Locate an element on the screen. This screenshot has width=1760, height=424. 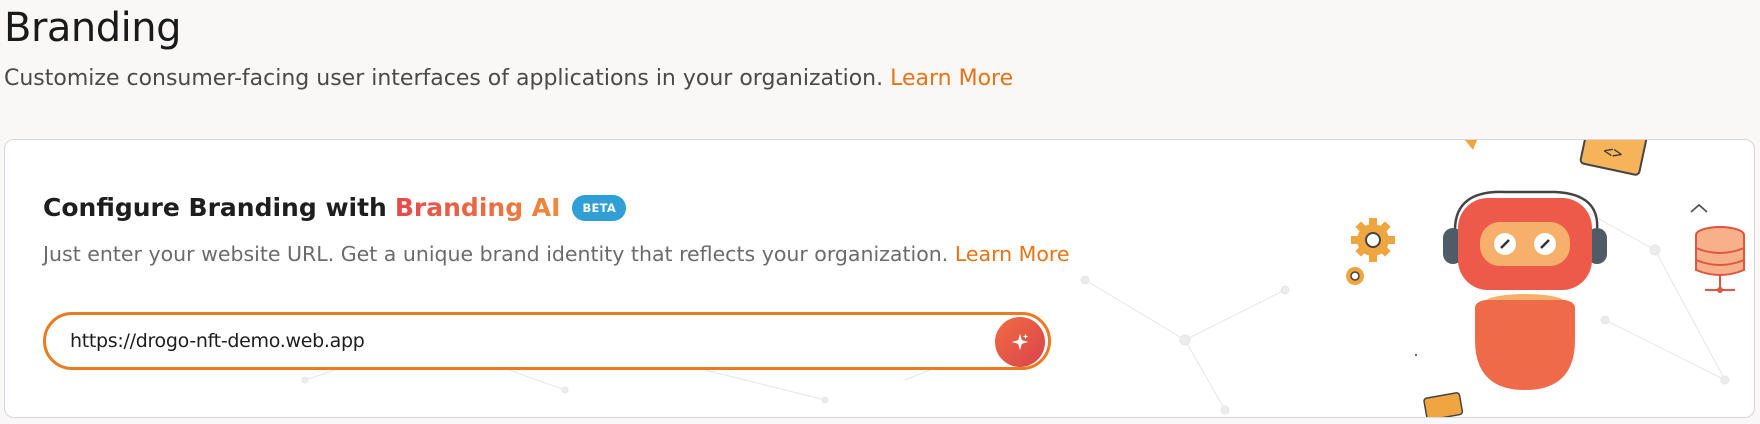
robot-illustration: <> is located at coordinates (1545, 278).